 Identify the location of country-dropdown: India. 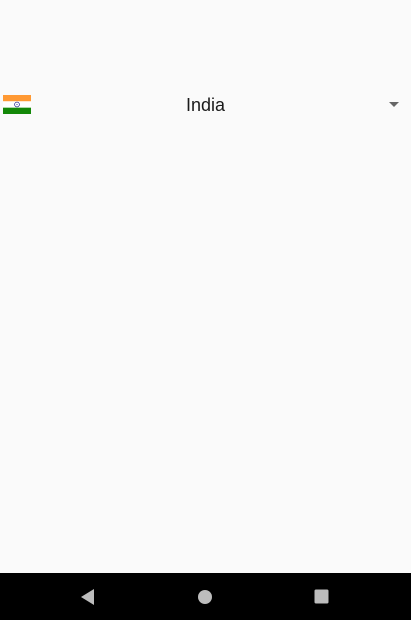
(205, 105).